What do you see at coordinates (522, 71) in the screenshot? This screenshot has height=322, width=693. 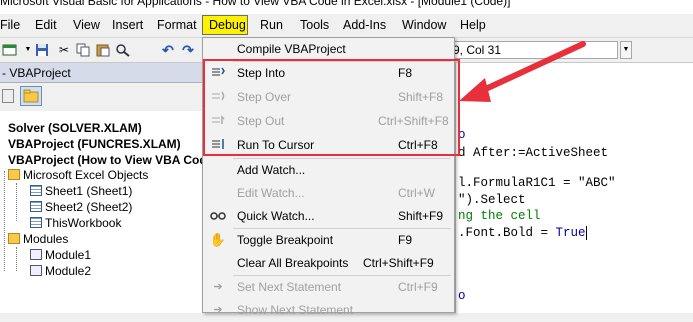 I see `annotation-arrow` at bounding box center [522, 71].